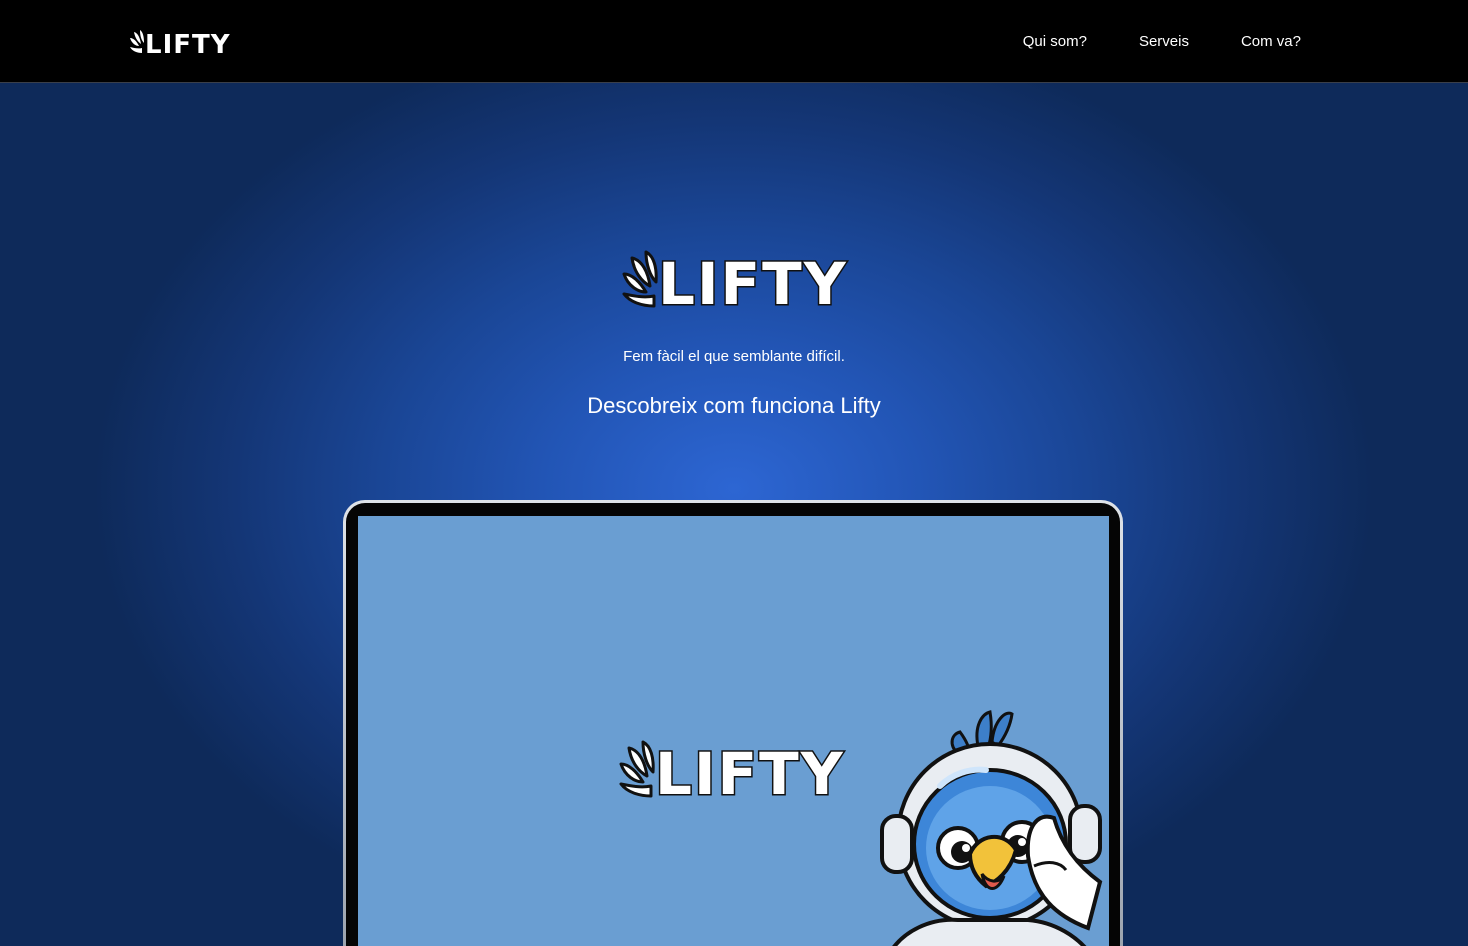  I want to click on hero-tagline: Fem fàcil el que semblante difícil., so click(734, 356).